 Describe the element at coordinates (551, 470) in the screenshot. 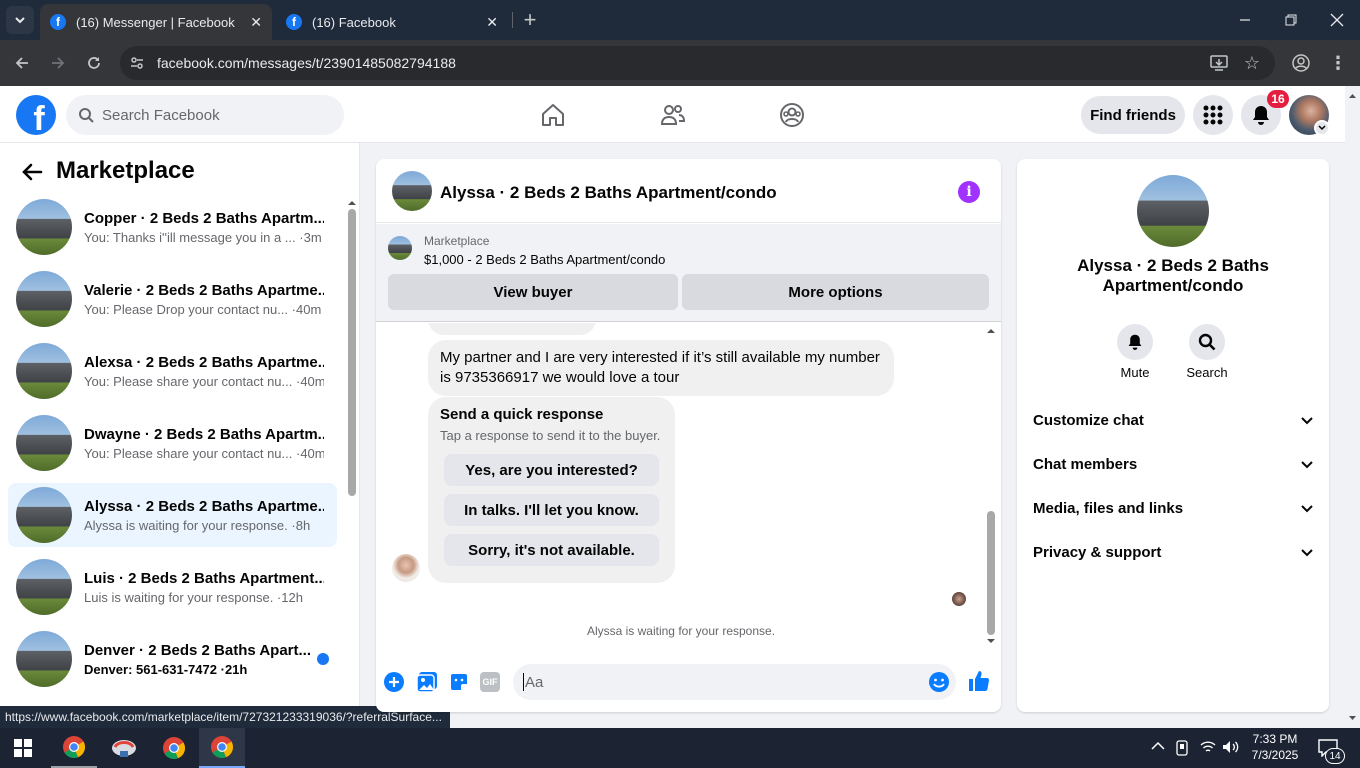

I see `quick-response-yes-button: Yes, are you interested?` at that location.